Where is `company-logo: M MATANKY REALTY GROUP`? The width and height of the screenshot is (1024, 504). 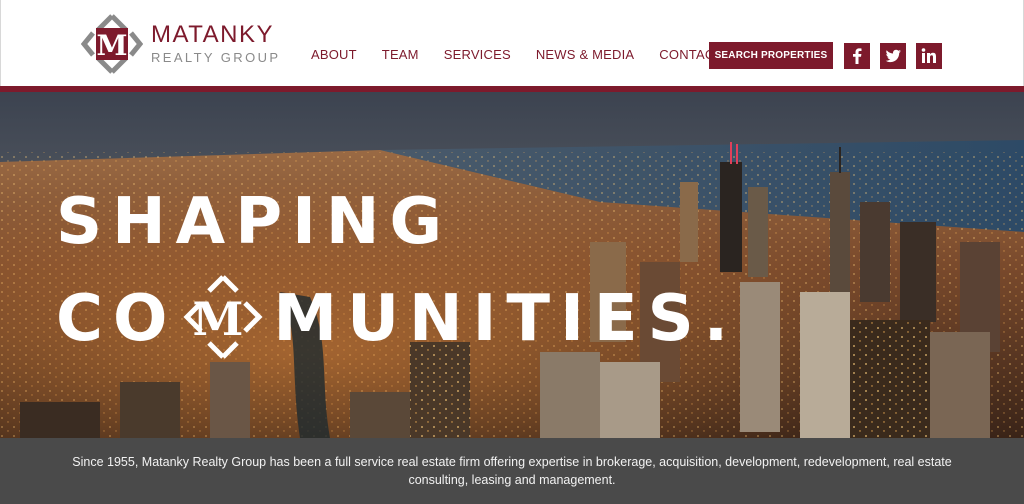
company-logo: M MATANKY REALTY GROUP is located at coordinates (180, 44).